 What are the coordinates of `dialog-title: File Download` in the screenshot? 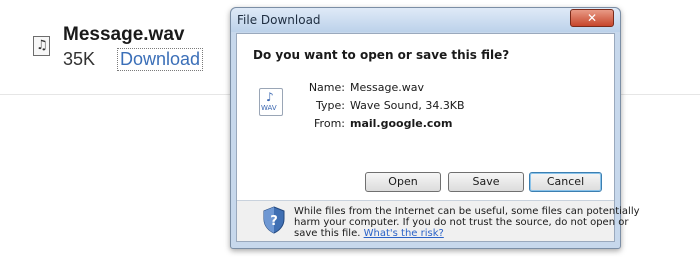 It's located at (279, 20).